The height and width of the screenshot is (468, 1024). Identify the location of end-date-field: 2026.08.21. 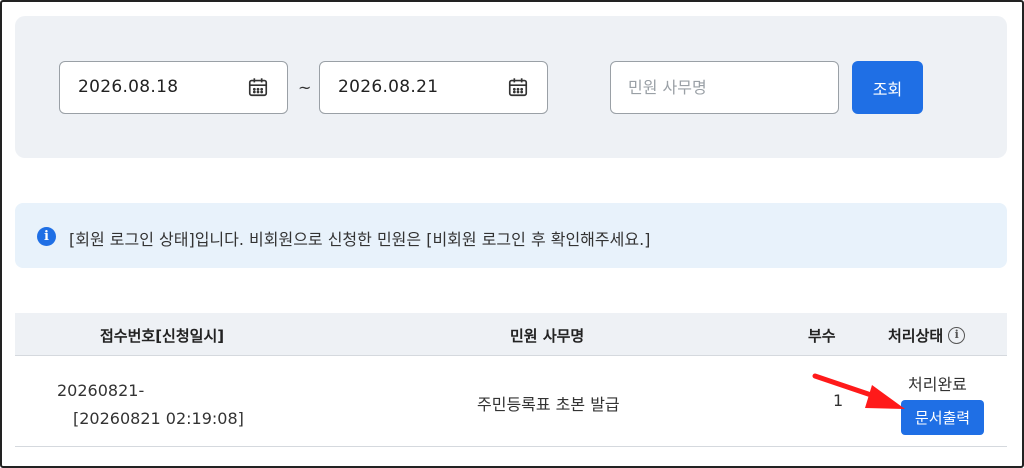
(433, 87).